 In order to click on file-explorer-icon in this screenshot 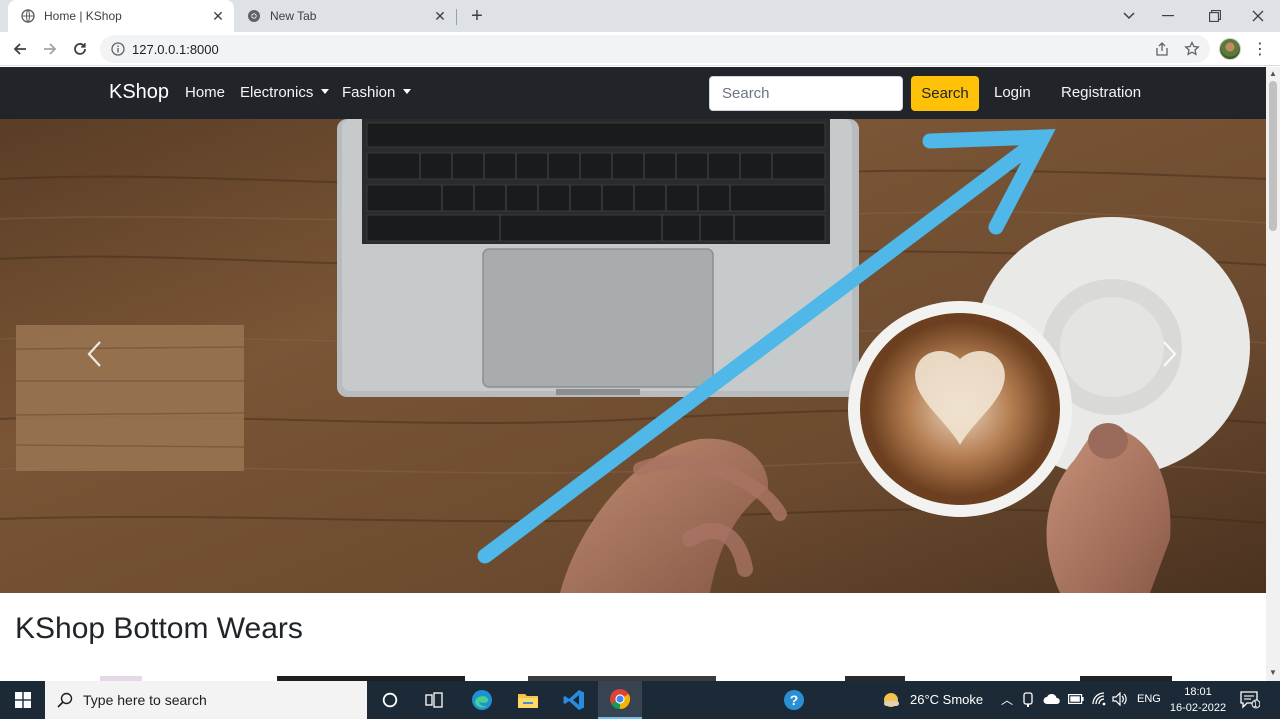, I will do `click(528, 700)`.